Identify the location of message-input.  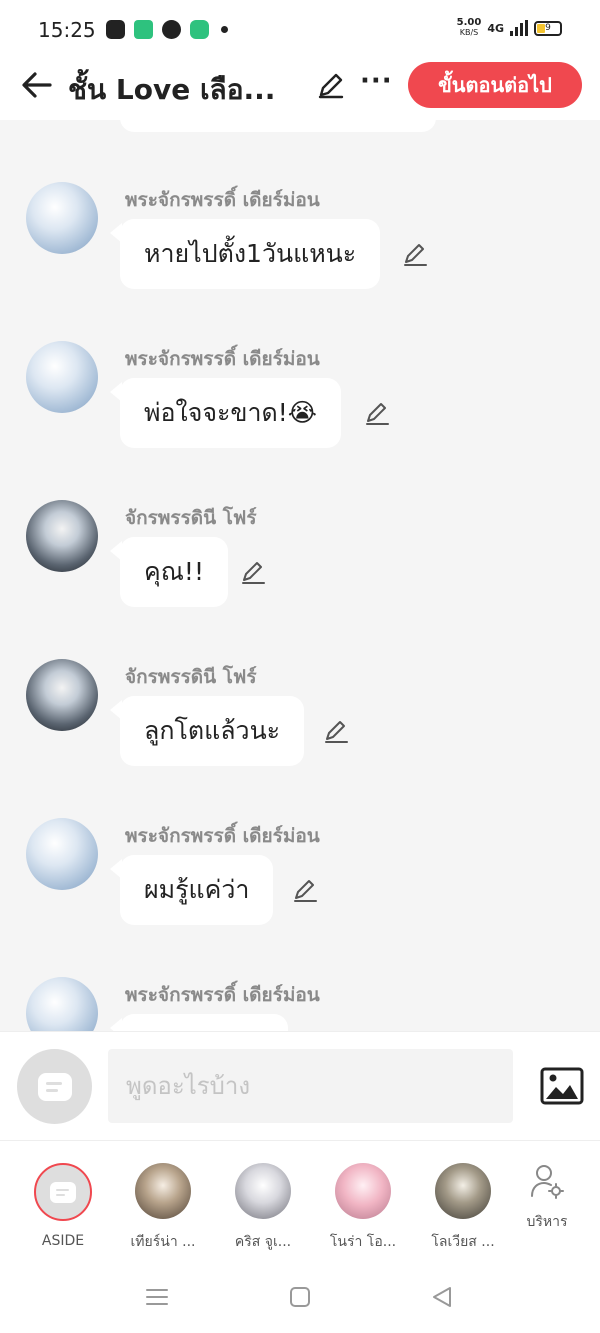
(310, 1086).